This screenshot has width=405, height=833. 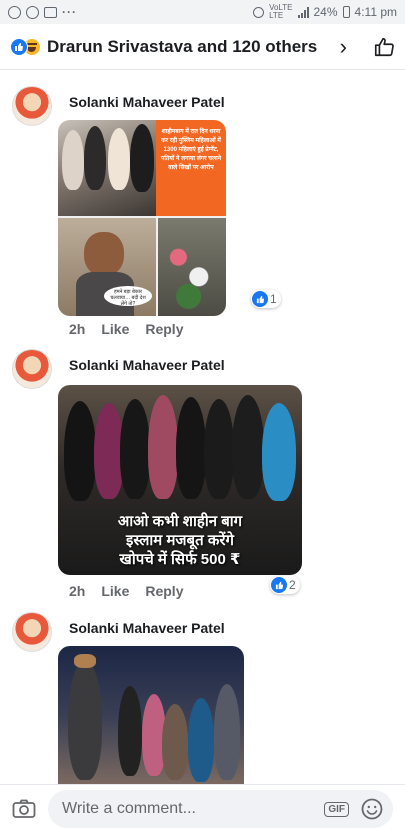 What do you see at coordinates (24, 809) in the screenshot?
I see `camera-icon` at bounding box center [24, 809].